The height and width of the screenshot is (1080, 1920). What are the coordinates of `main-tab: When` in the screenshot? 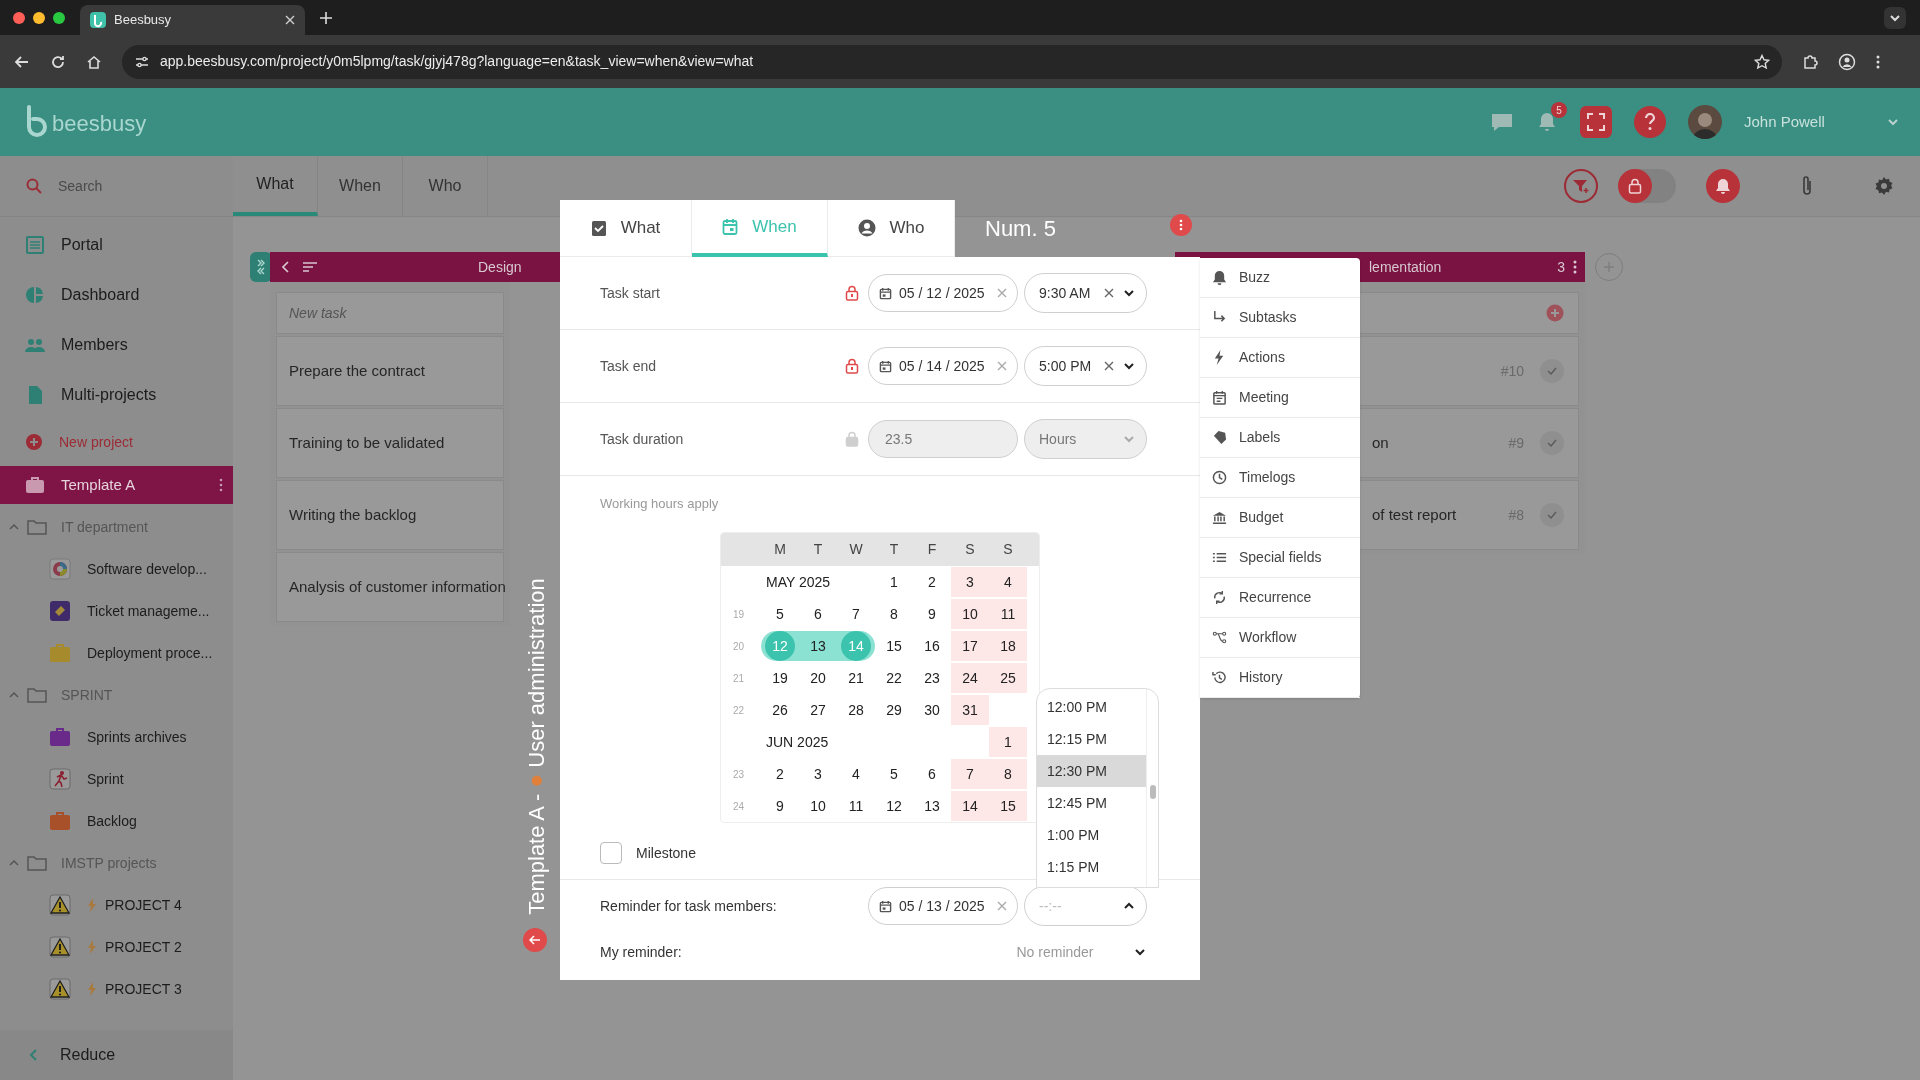 It's located at (360, 186).